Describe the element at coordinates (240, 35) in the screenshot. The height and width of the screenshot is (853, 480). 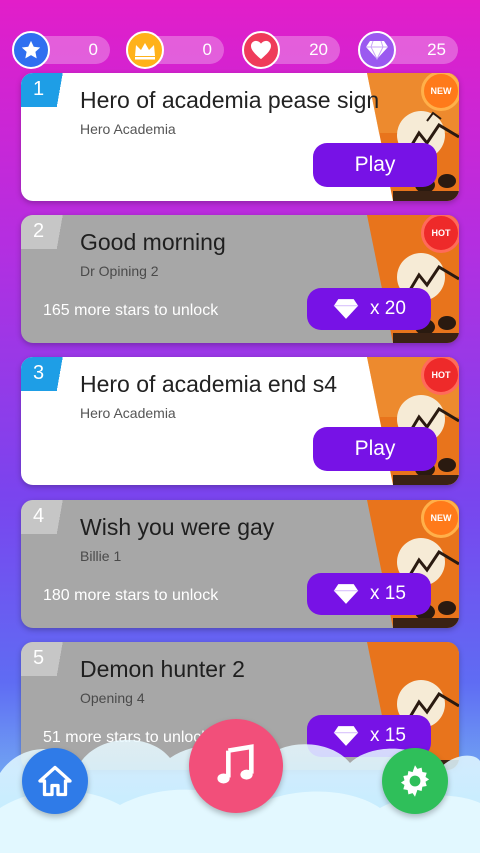
I see `stats-bar: 0 0 20 25` at that location.